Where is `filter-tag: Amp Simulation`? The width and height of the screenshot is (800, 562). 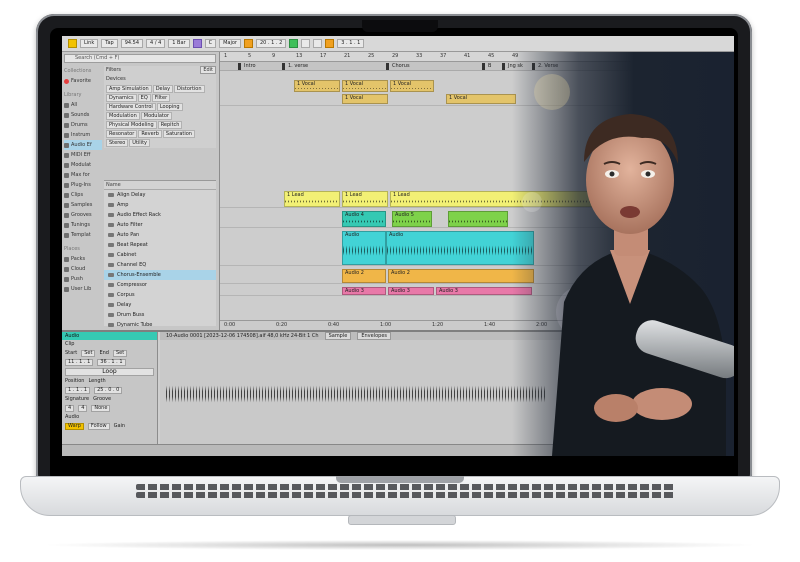 filter-tag: Amp Simulation is located at coordinates (129, 89).